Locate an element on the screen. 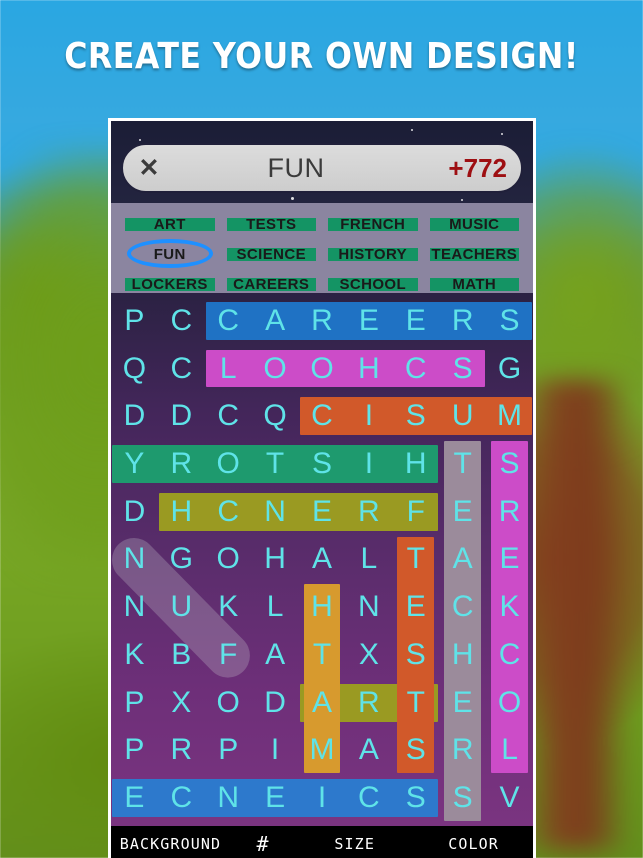 The image size is (643, 858). size-button: SIZE is located at coordinates (354, 844).